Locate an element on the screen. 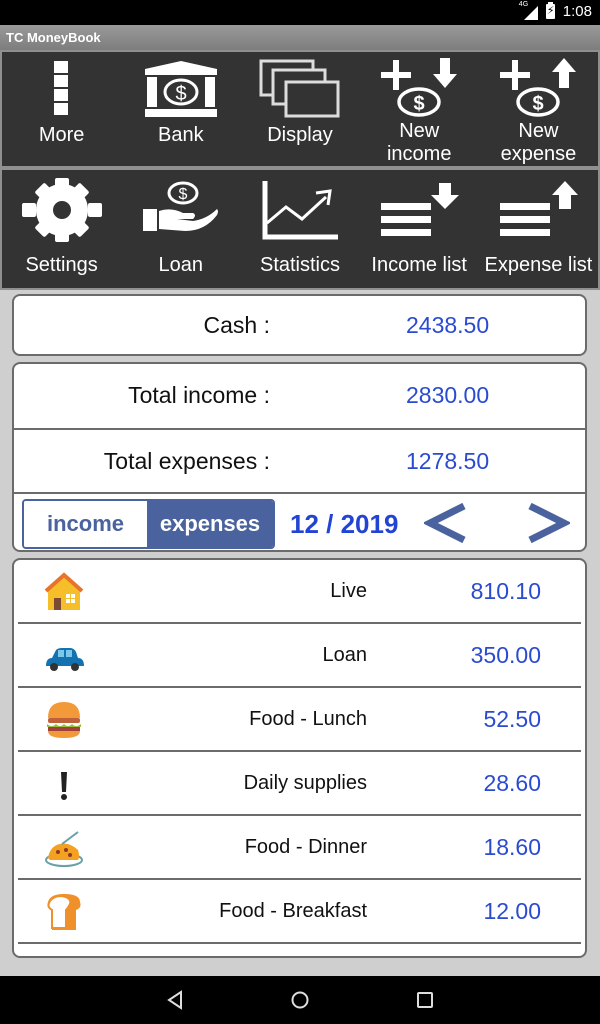 The image size is (600, 1024). list-item: Food - Breakfast 12.00 is located at coordinates (299, 912).